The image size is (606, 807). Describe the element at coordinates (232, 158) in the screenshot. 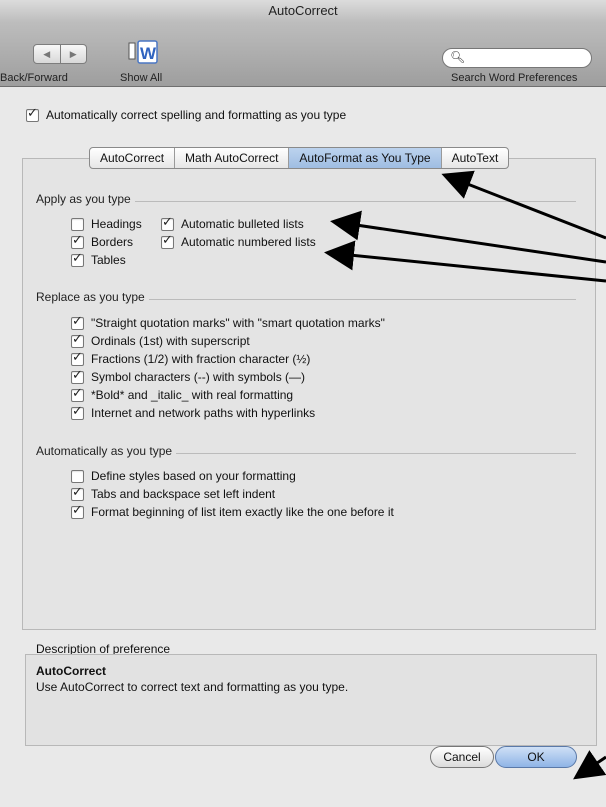

I see `tab-math-autocorrect: Math AutoCorrect` at that location.